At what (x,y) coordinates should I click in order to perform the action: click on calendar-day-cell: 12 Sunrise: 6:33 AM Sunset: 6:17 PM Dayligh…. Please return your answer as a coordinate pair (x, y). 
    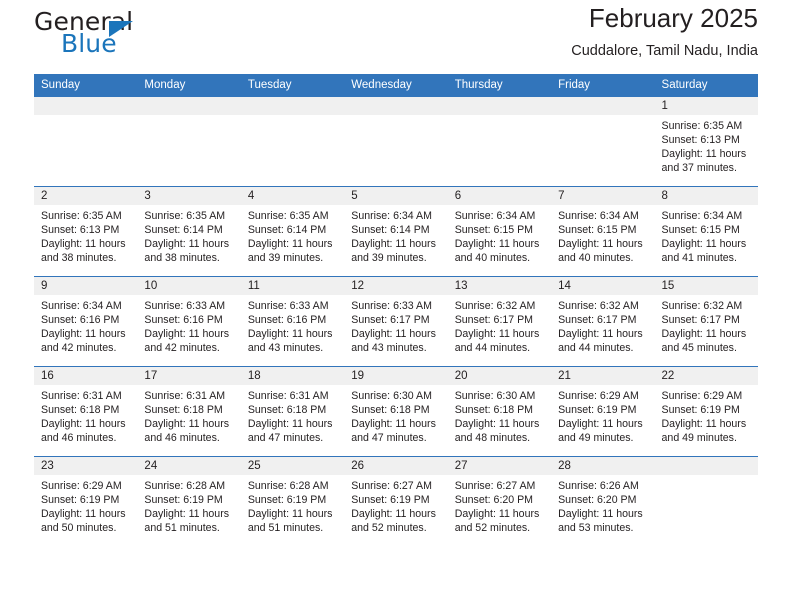
    Looking at the image, I should click on (396, 321).